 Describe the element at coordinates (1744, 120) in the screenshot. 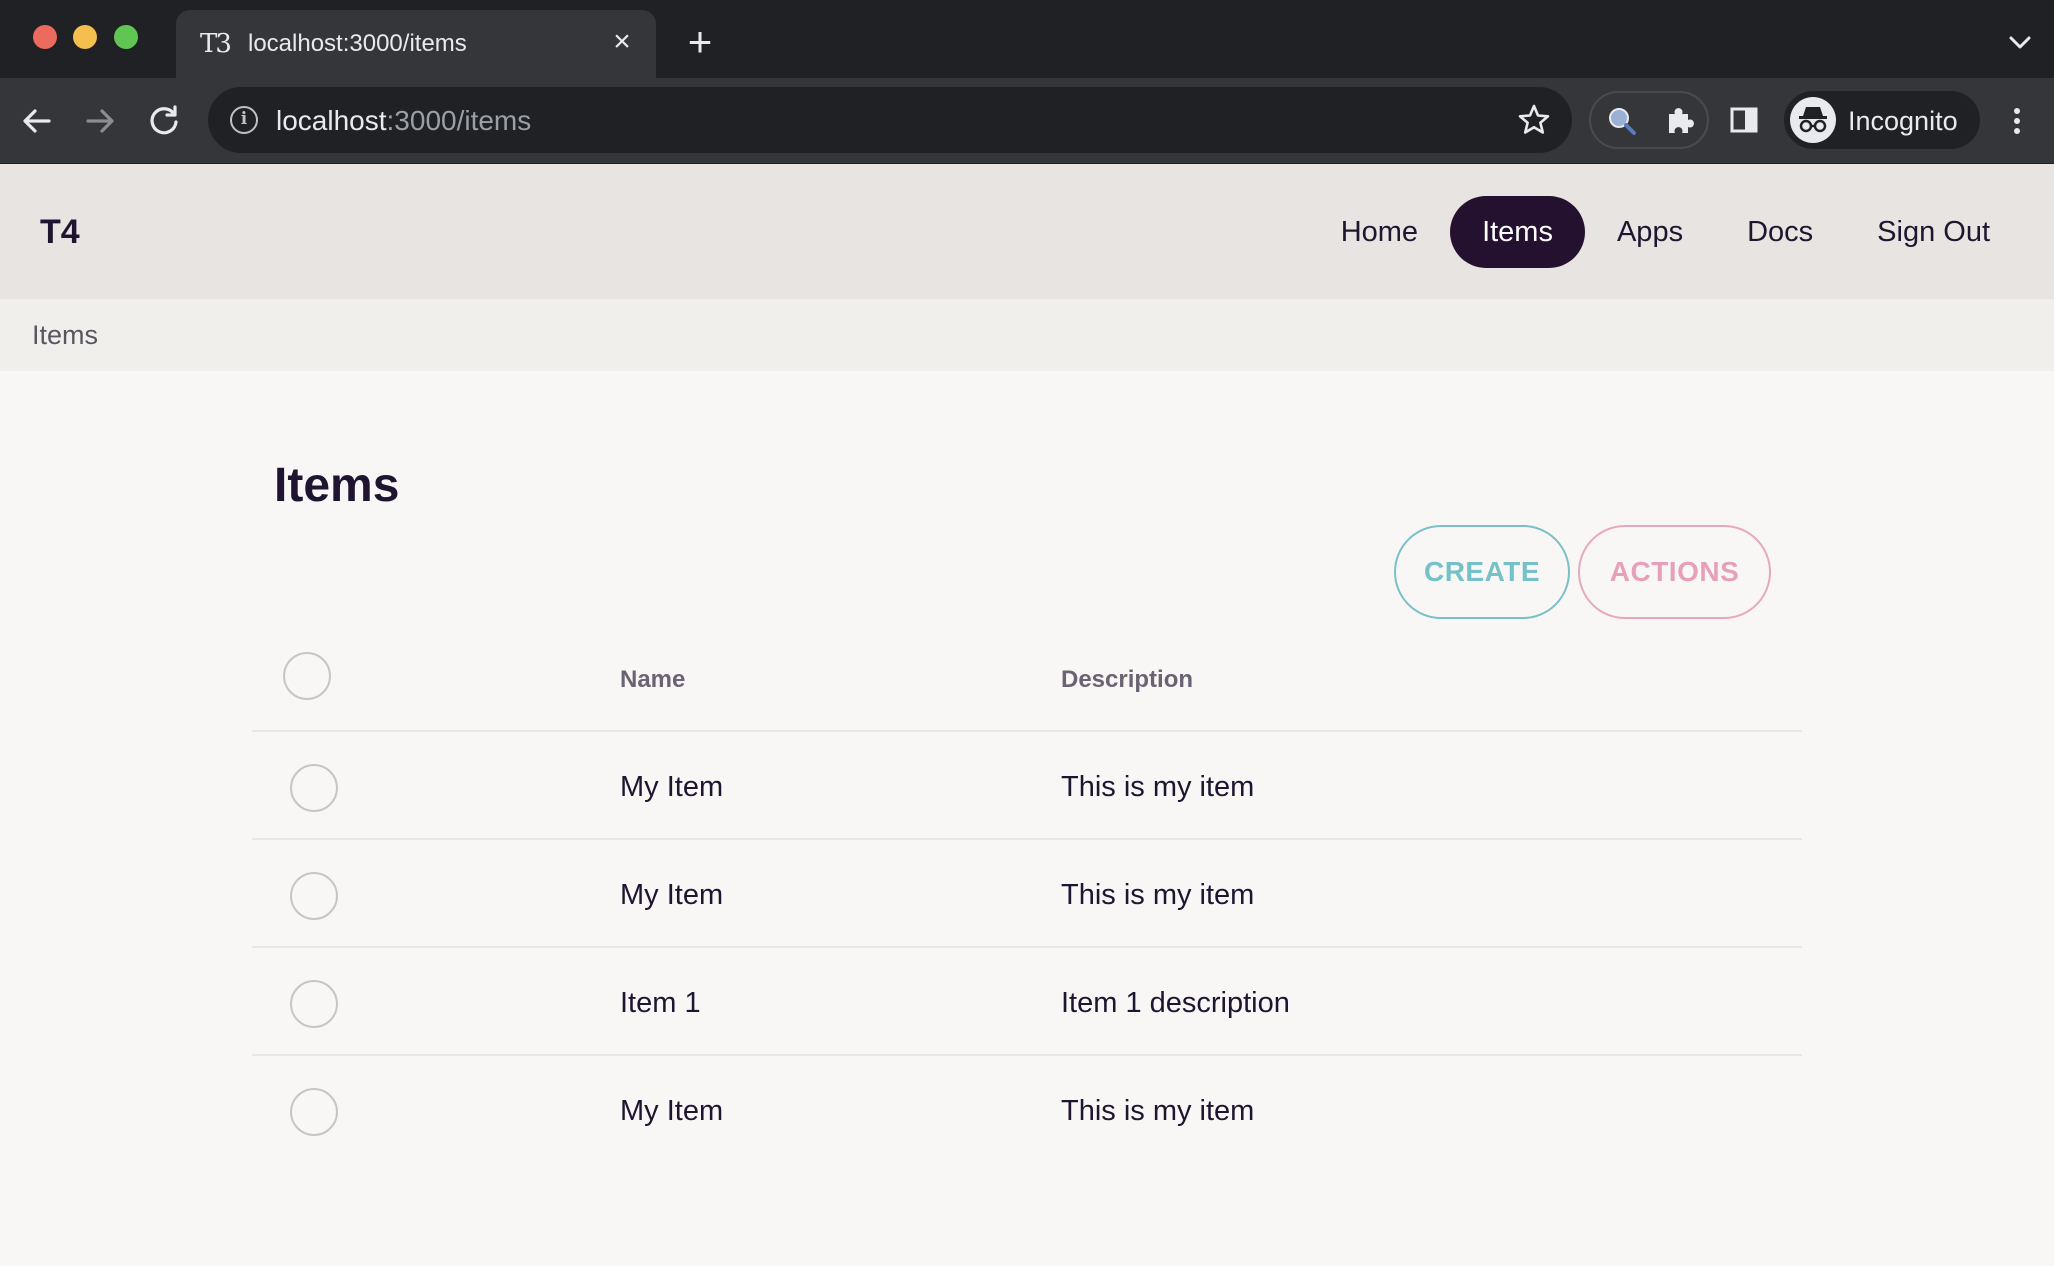

I see `side-panel-icon` at that location.